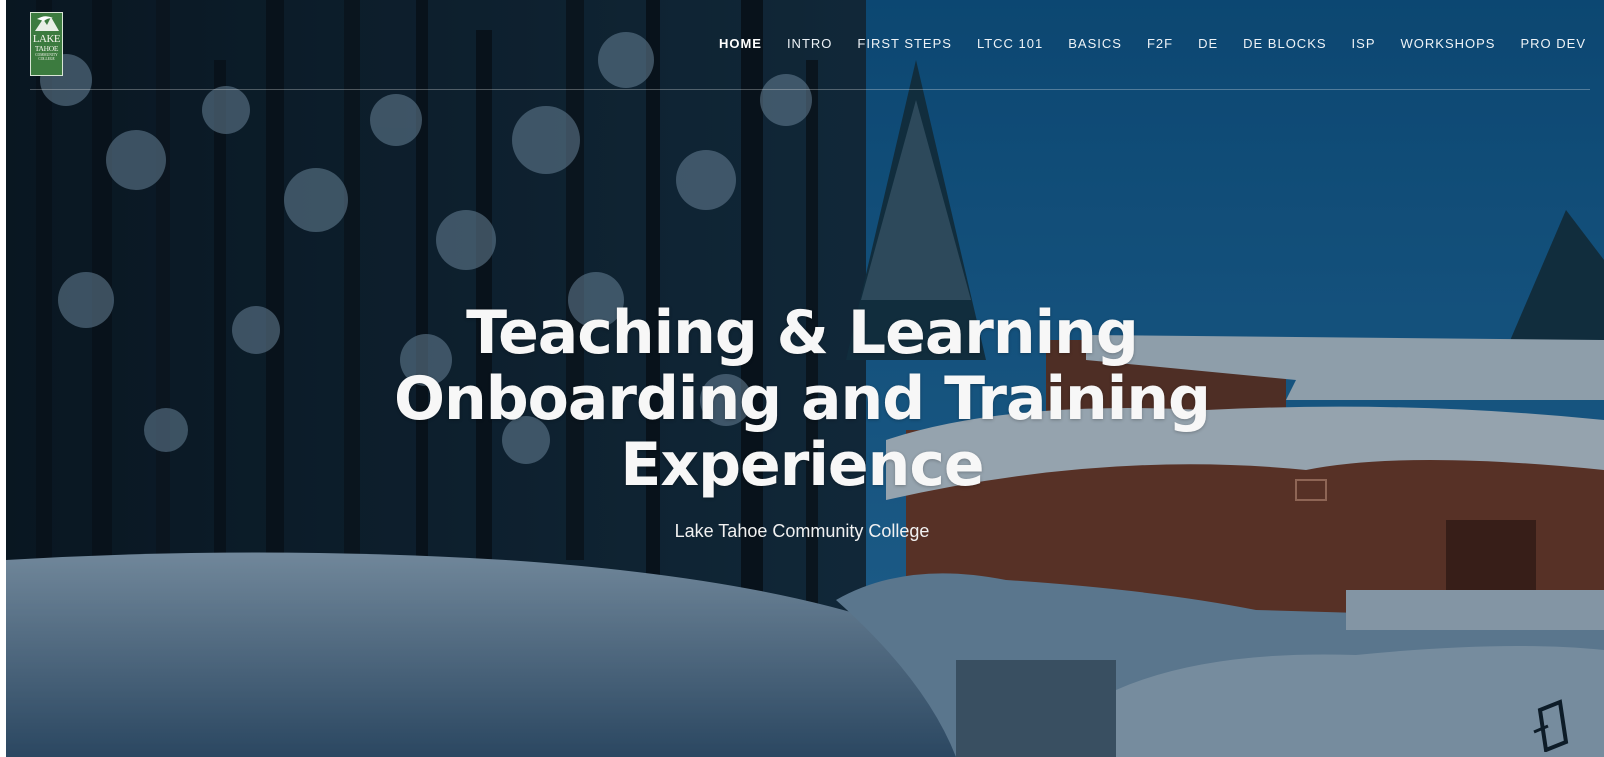 The width and height of the screenshot is (1604, 757). Describe the element at coordinates (1010, 43) in the screenshot. I see `nav-item-ltcc-101: LTCC 101` at that location.